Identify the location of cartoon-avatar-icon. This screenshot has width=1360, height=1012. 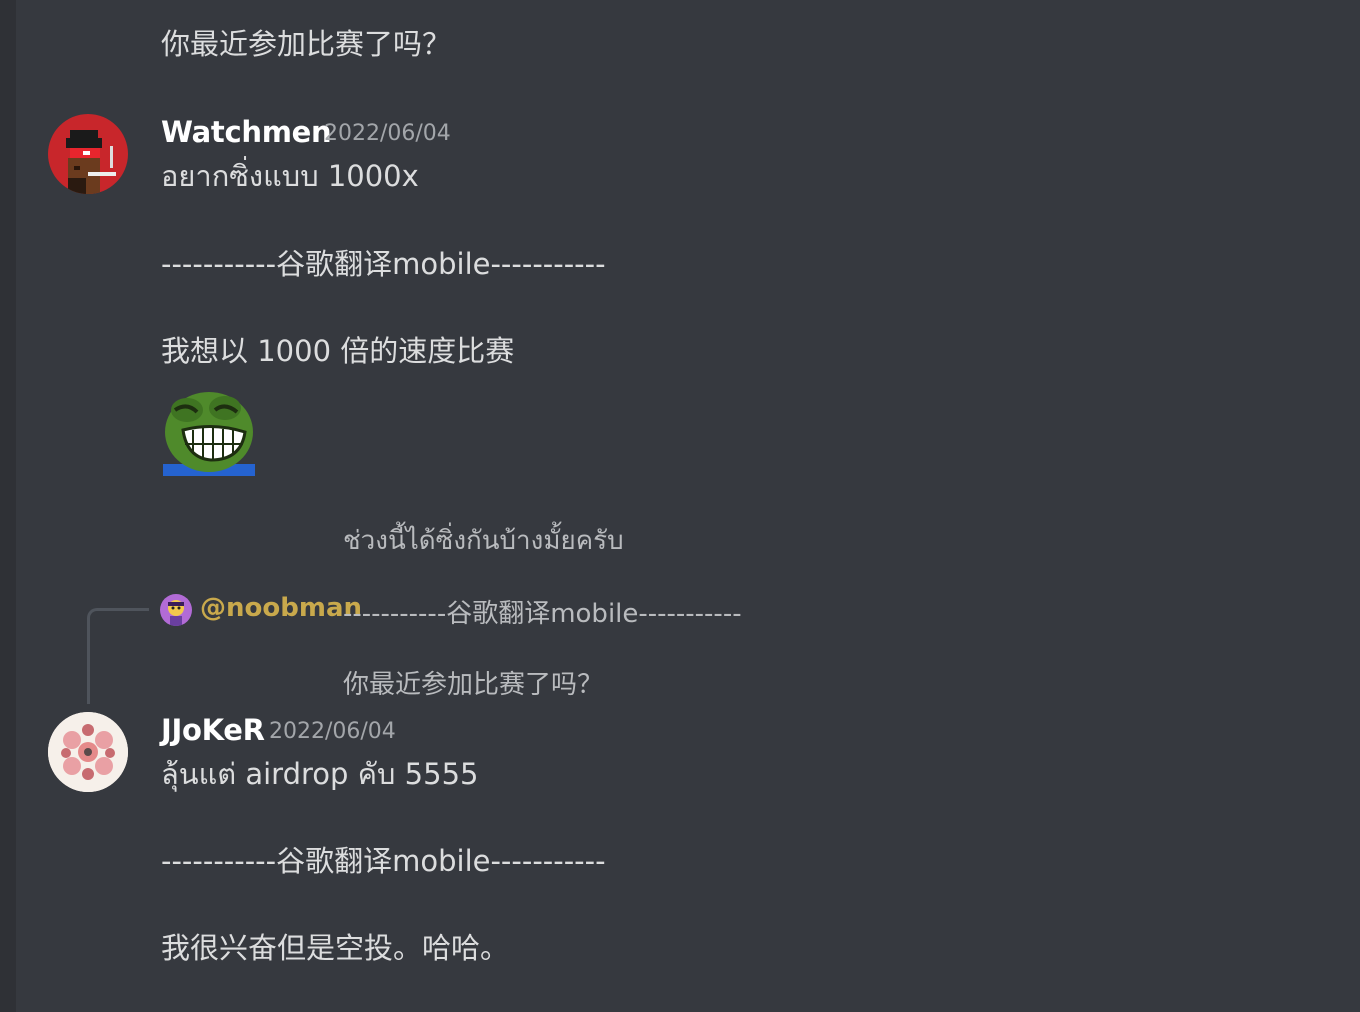
(176, 610).